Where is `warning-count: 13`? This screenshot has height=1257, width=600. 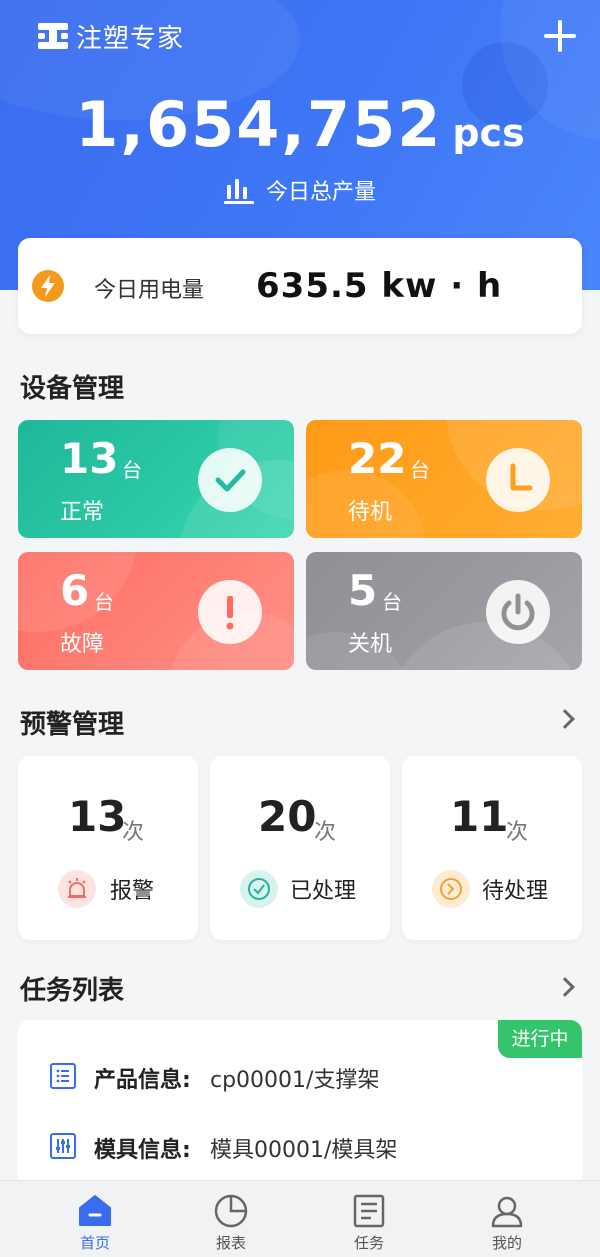
warning-count: 13 is located at coordinates (97, 816).